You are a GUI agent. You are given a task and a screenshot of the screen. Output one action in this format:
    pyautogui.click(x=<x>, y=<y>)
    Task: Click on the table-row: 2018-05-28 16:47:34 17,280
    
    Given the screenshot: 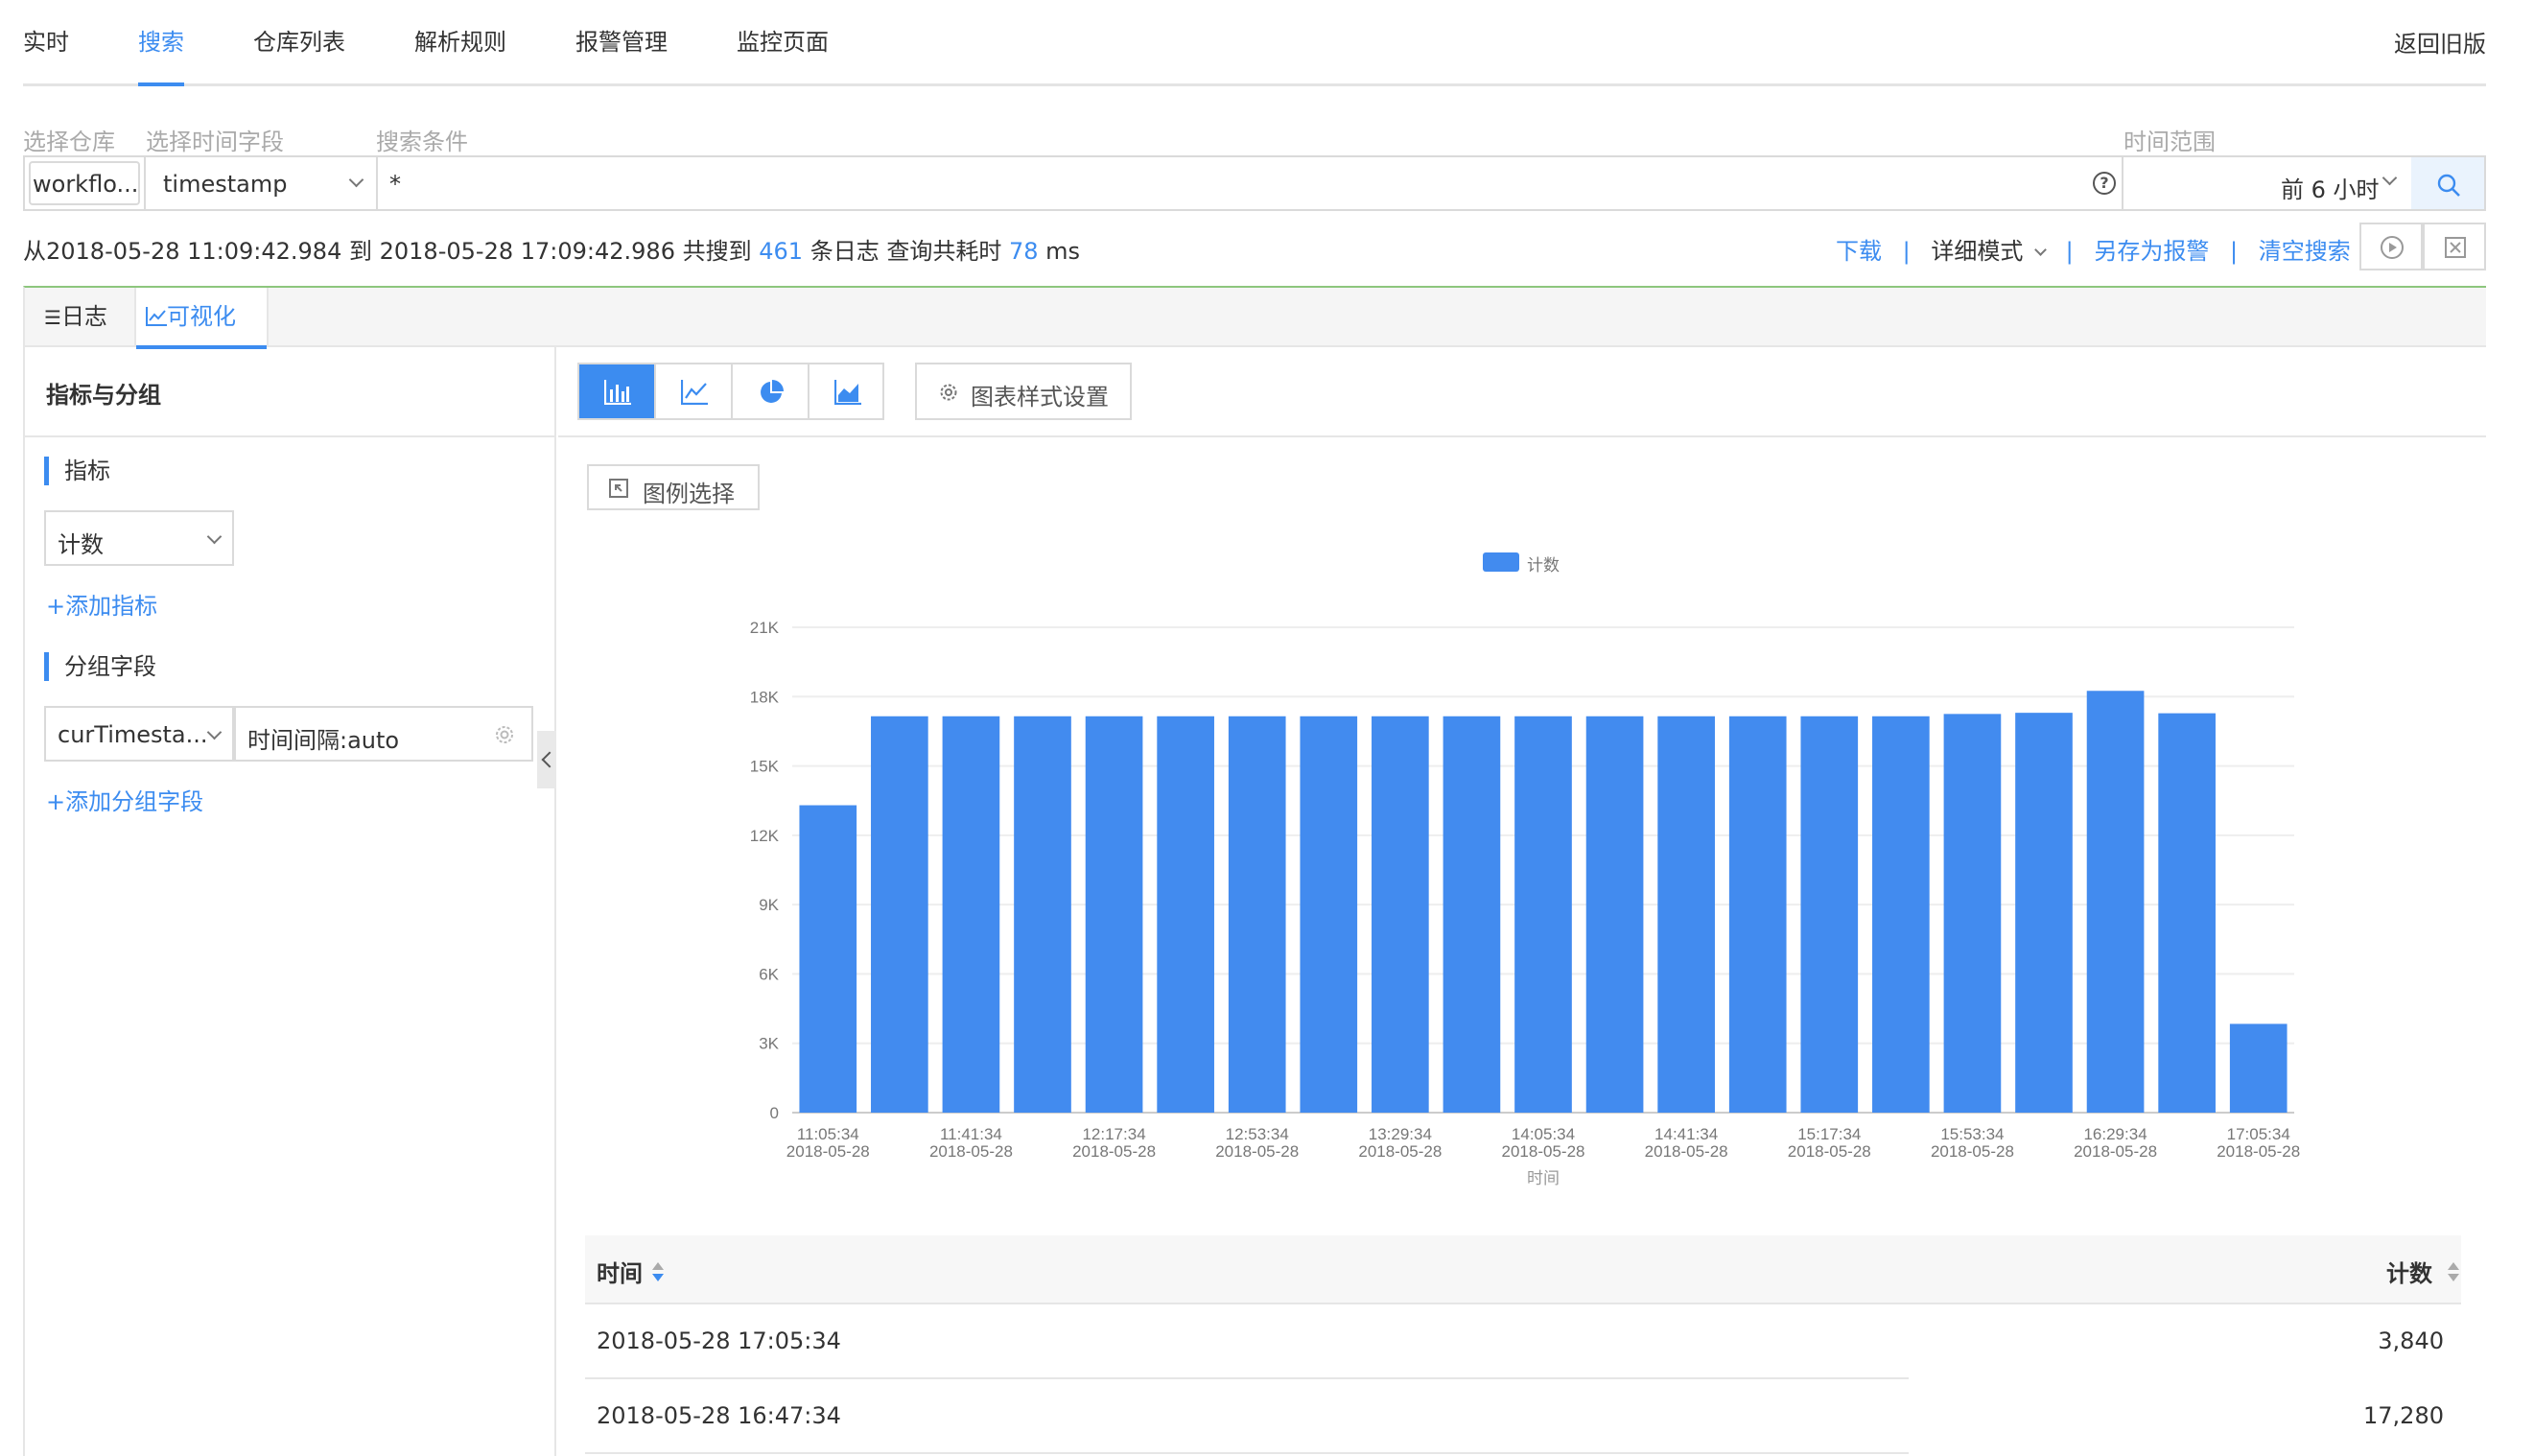 What is the action you would take?
    pyautogui.click(x=1523, y=1417)
    